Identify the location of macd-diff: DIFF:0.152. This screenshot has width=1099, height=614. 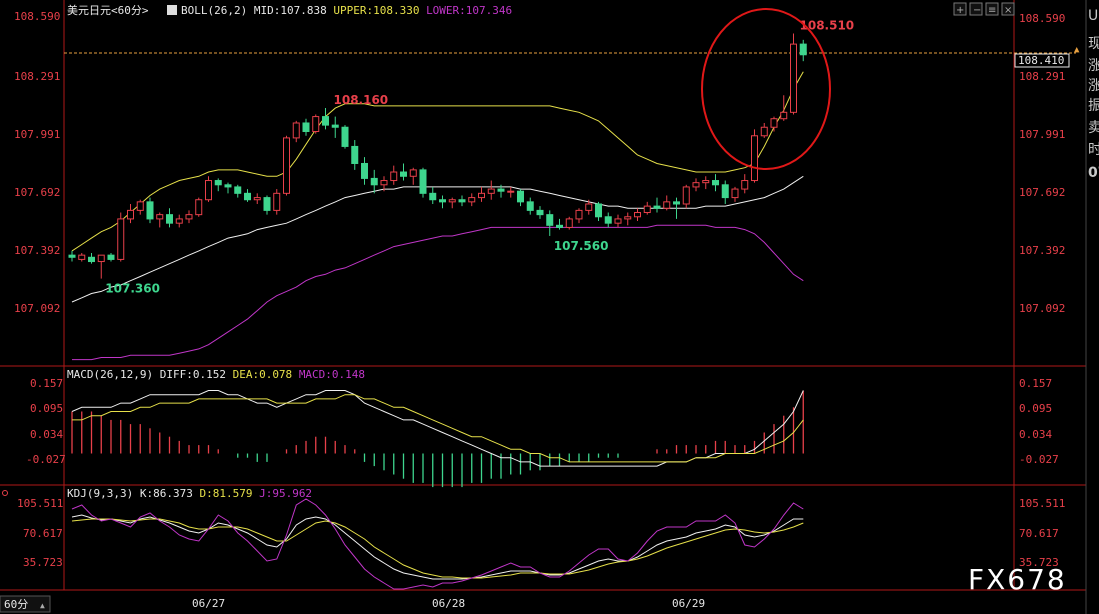
(193, 374).